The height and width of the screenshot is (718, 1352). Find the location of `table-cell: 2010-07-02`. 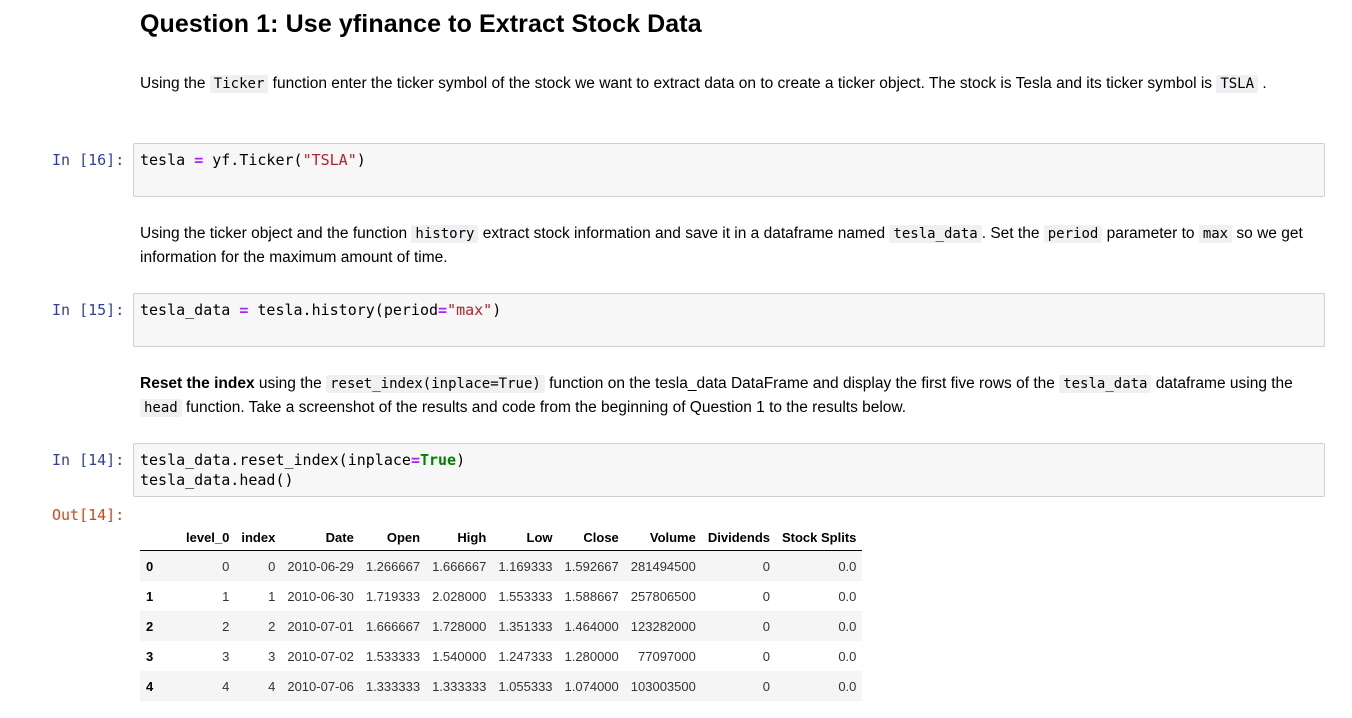

table-cell: 2010-07-02 is located at coordinates (320, 656).